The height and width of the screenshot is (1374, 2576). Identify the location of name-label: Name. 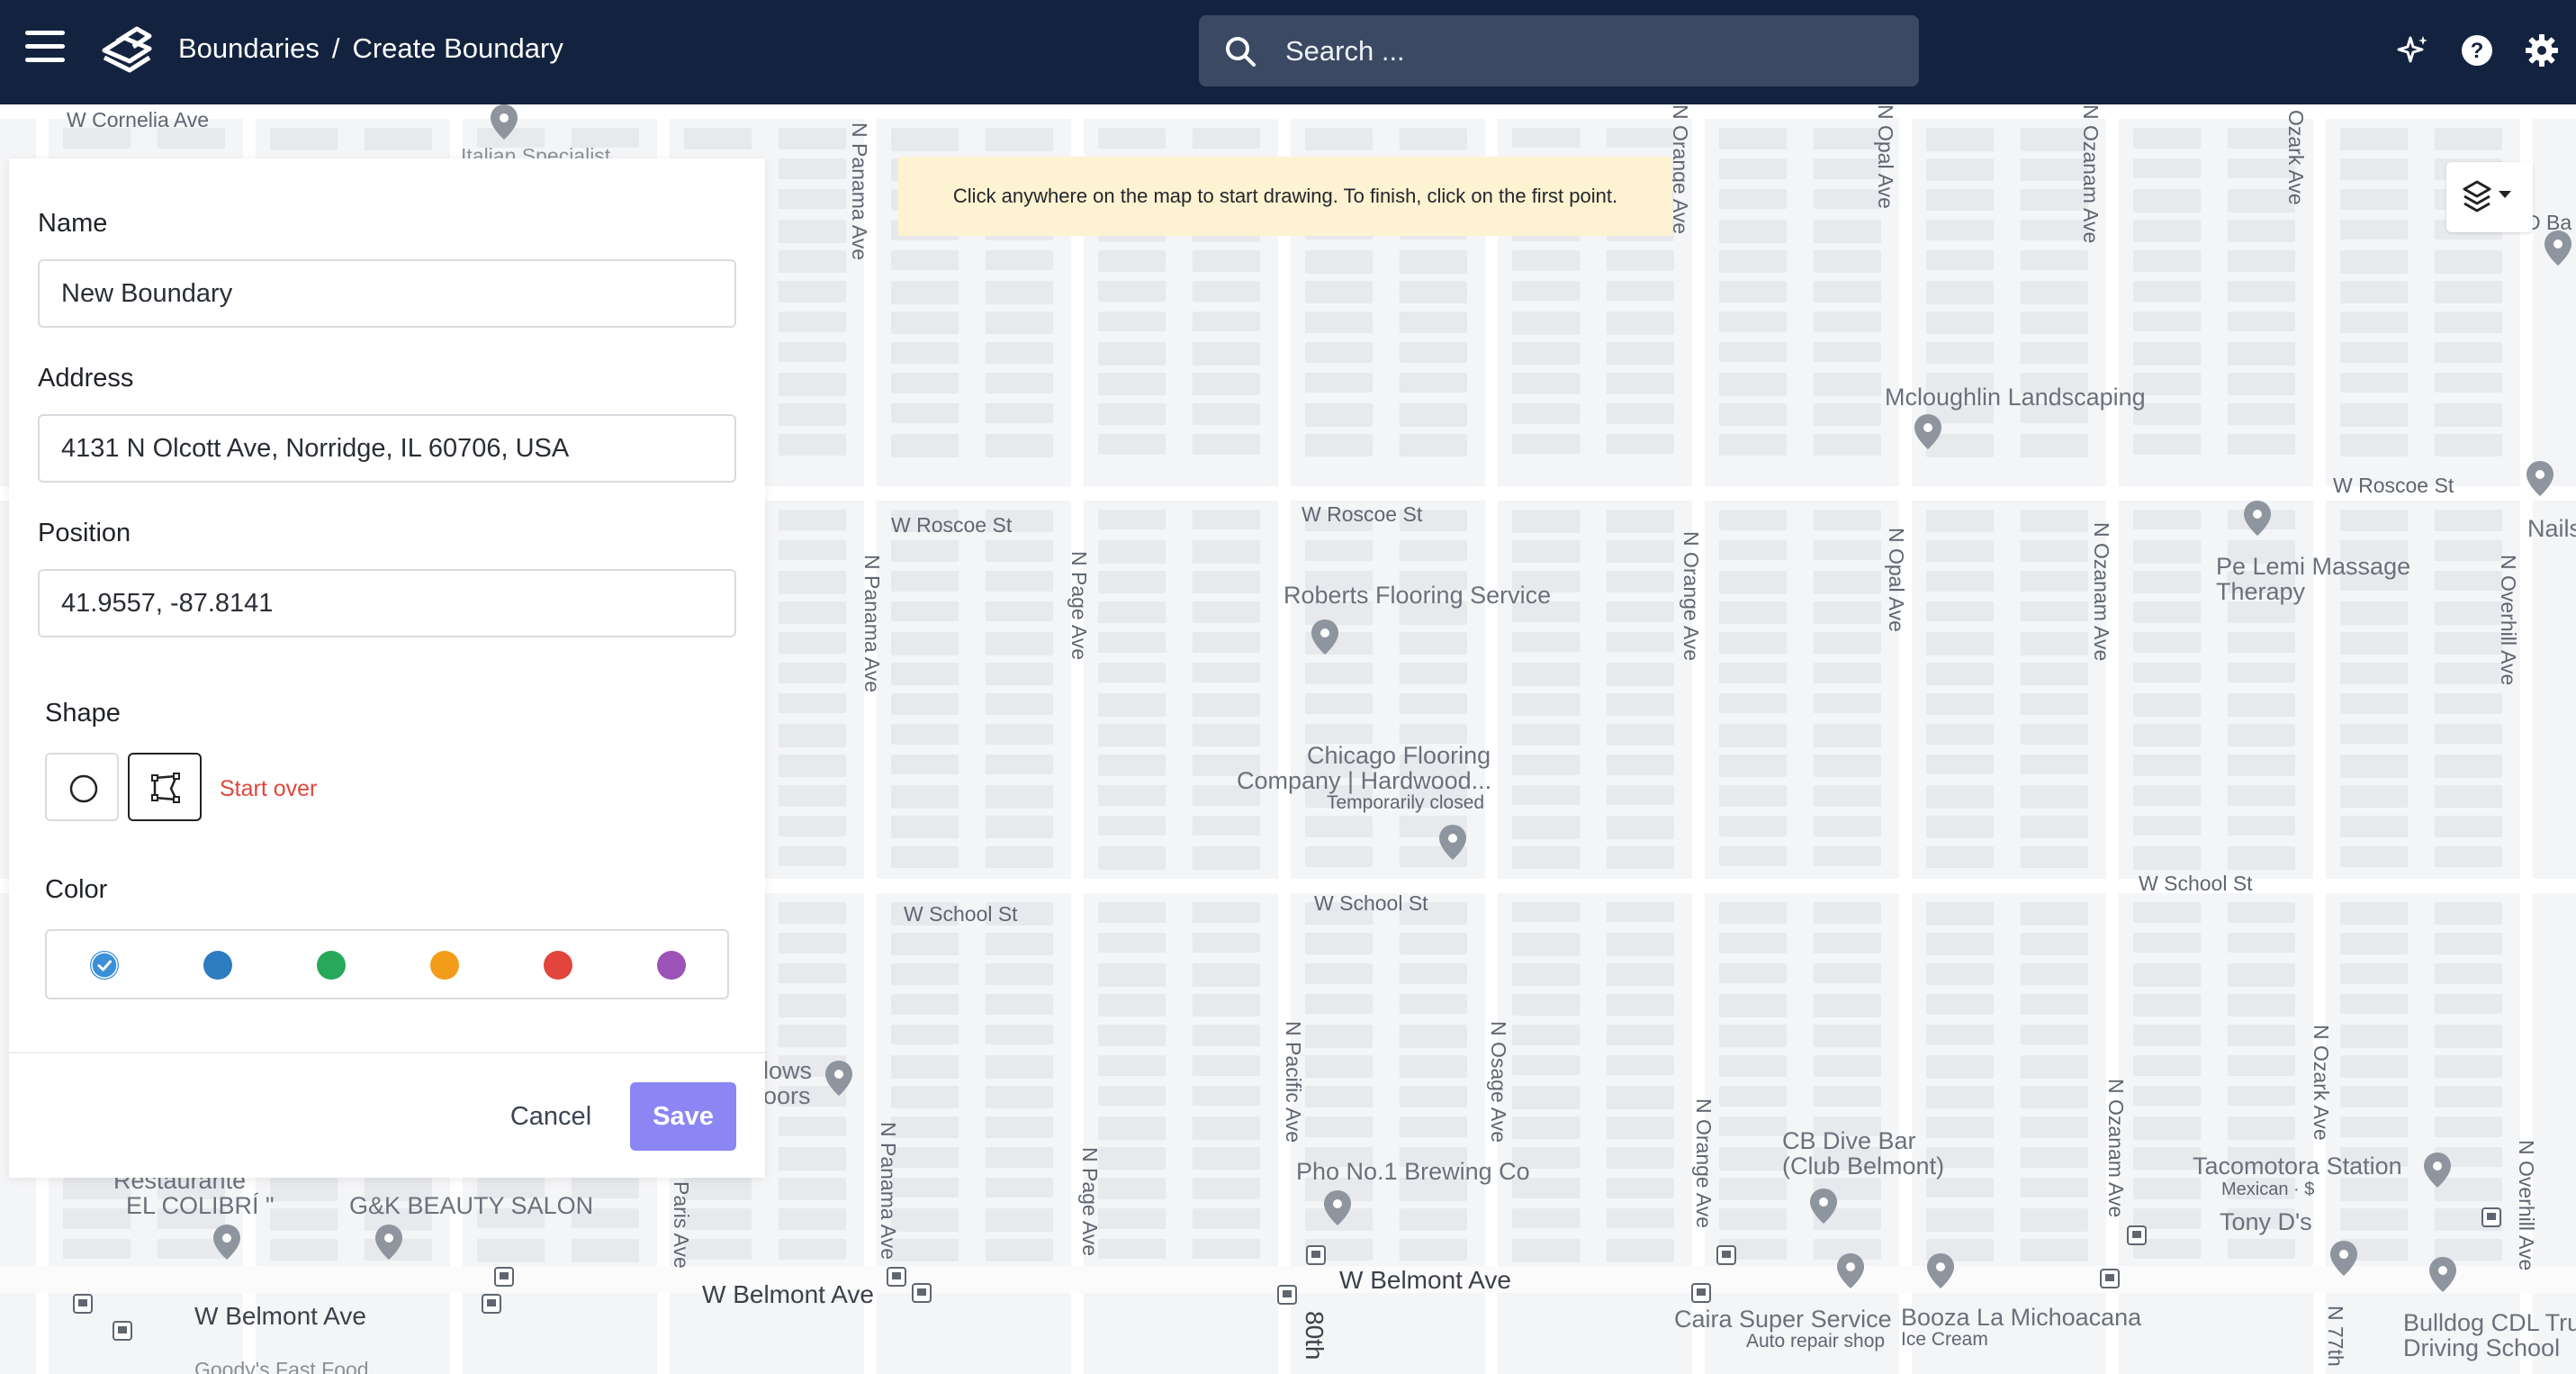
(73, 223).